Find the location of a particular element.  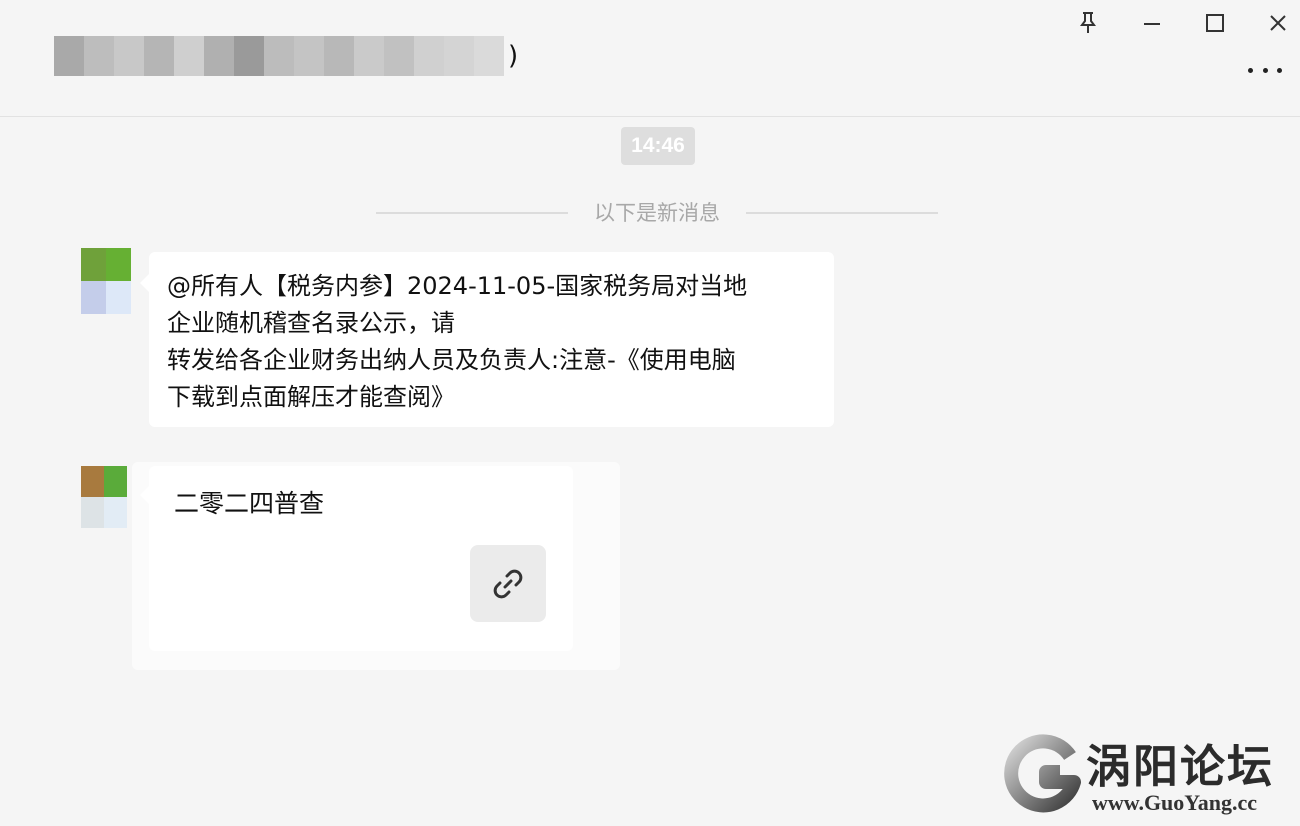

redacted-chat-name is located at coordinates (279, 56).